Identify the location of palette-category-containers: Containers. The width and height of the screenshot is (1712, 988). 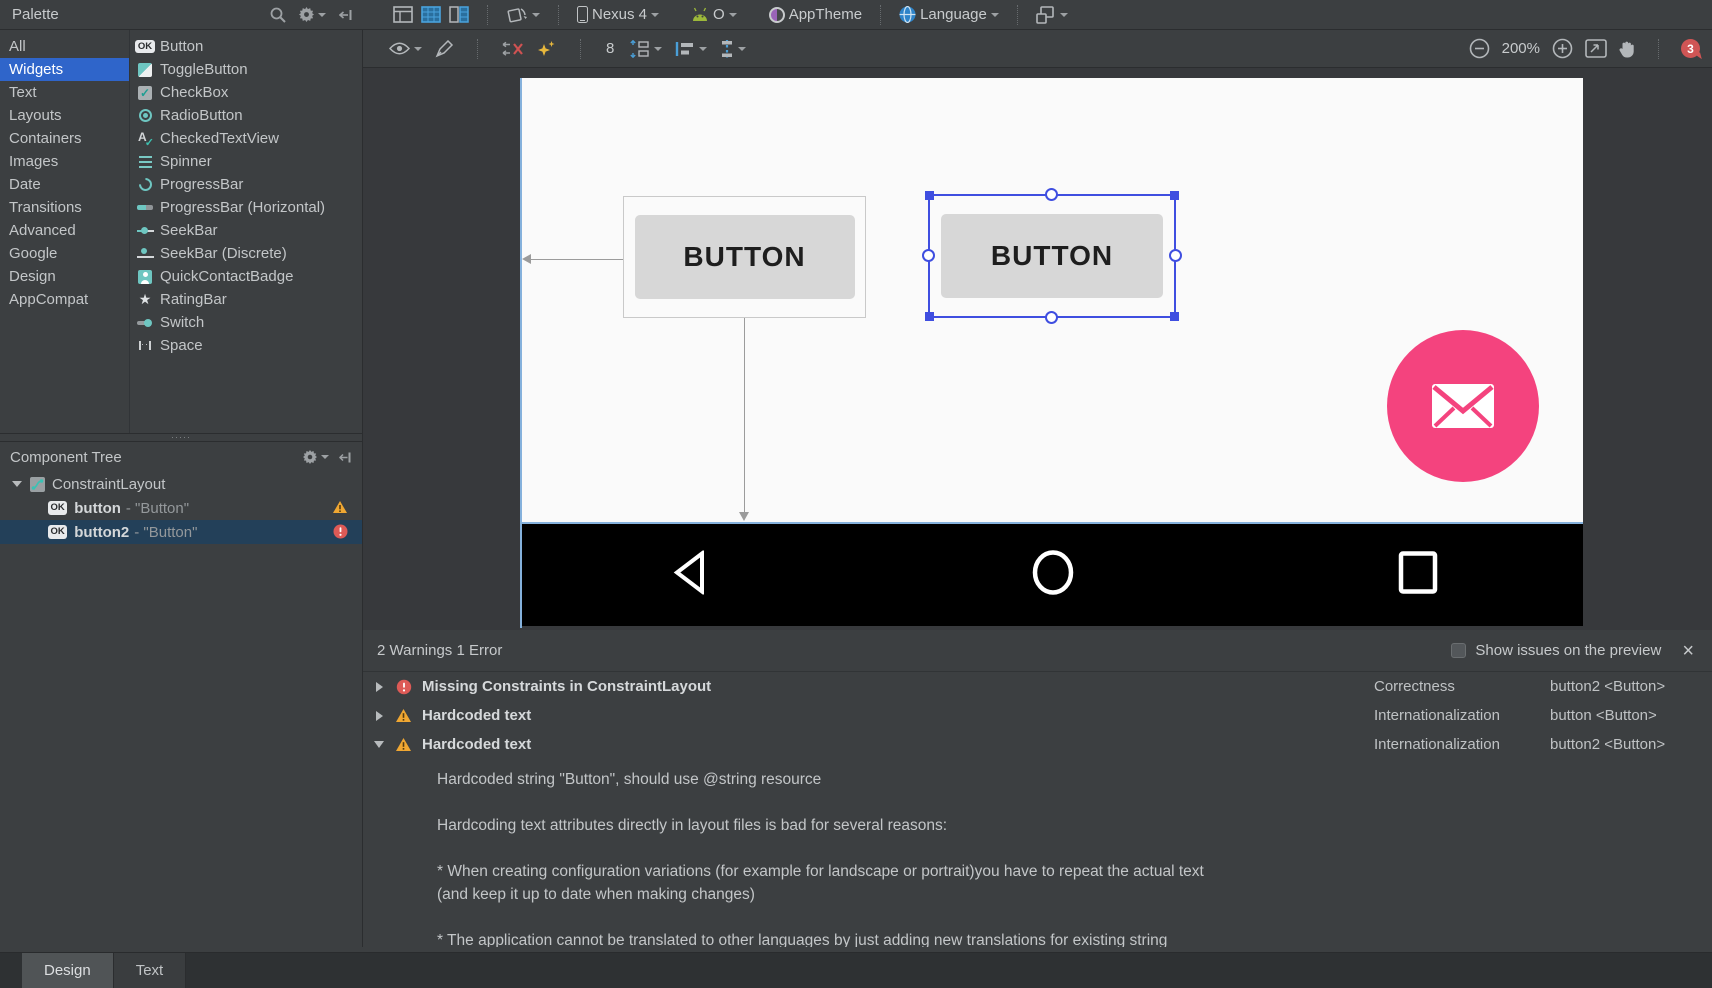
(64, 138).